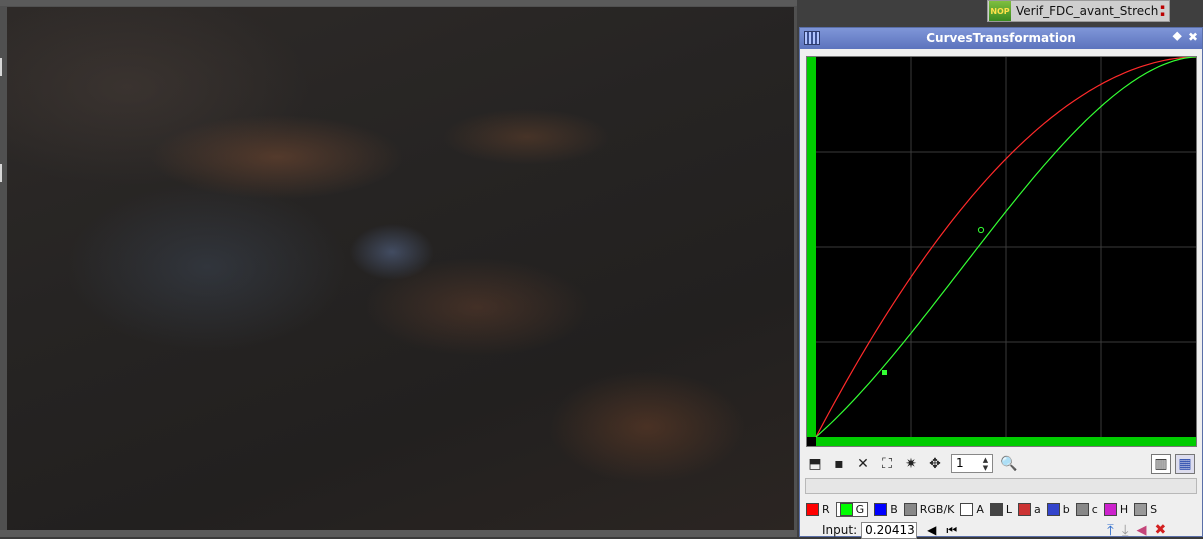 This screenshot has height=539, width=1203. Describe the element at coordinates (1000, 11) in the screenshot. I see `nop-badge: NOP` at that location.